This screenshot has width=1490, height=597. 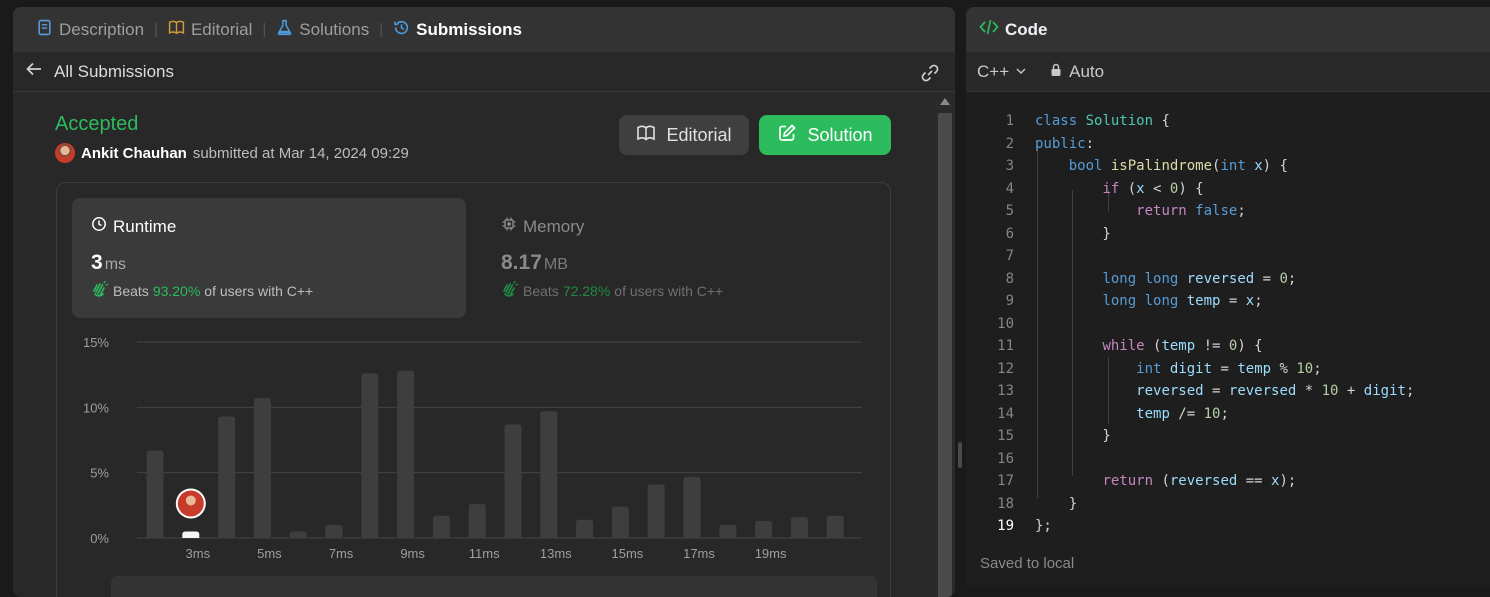 I want to click on submission-subheader: All Submissions, so click(x=484, y=72).